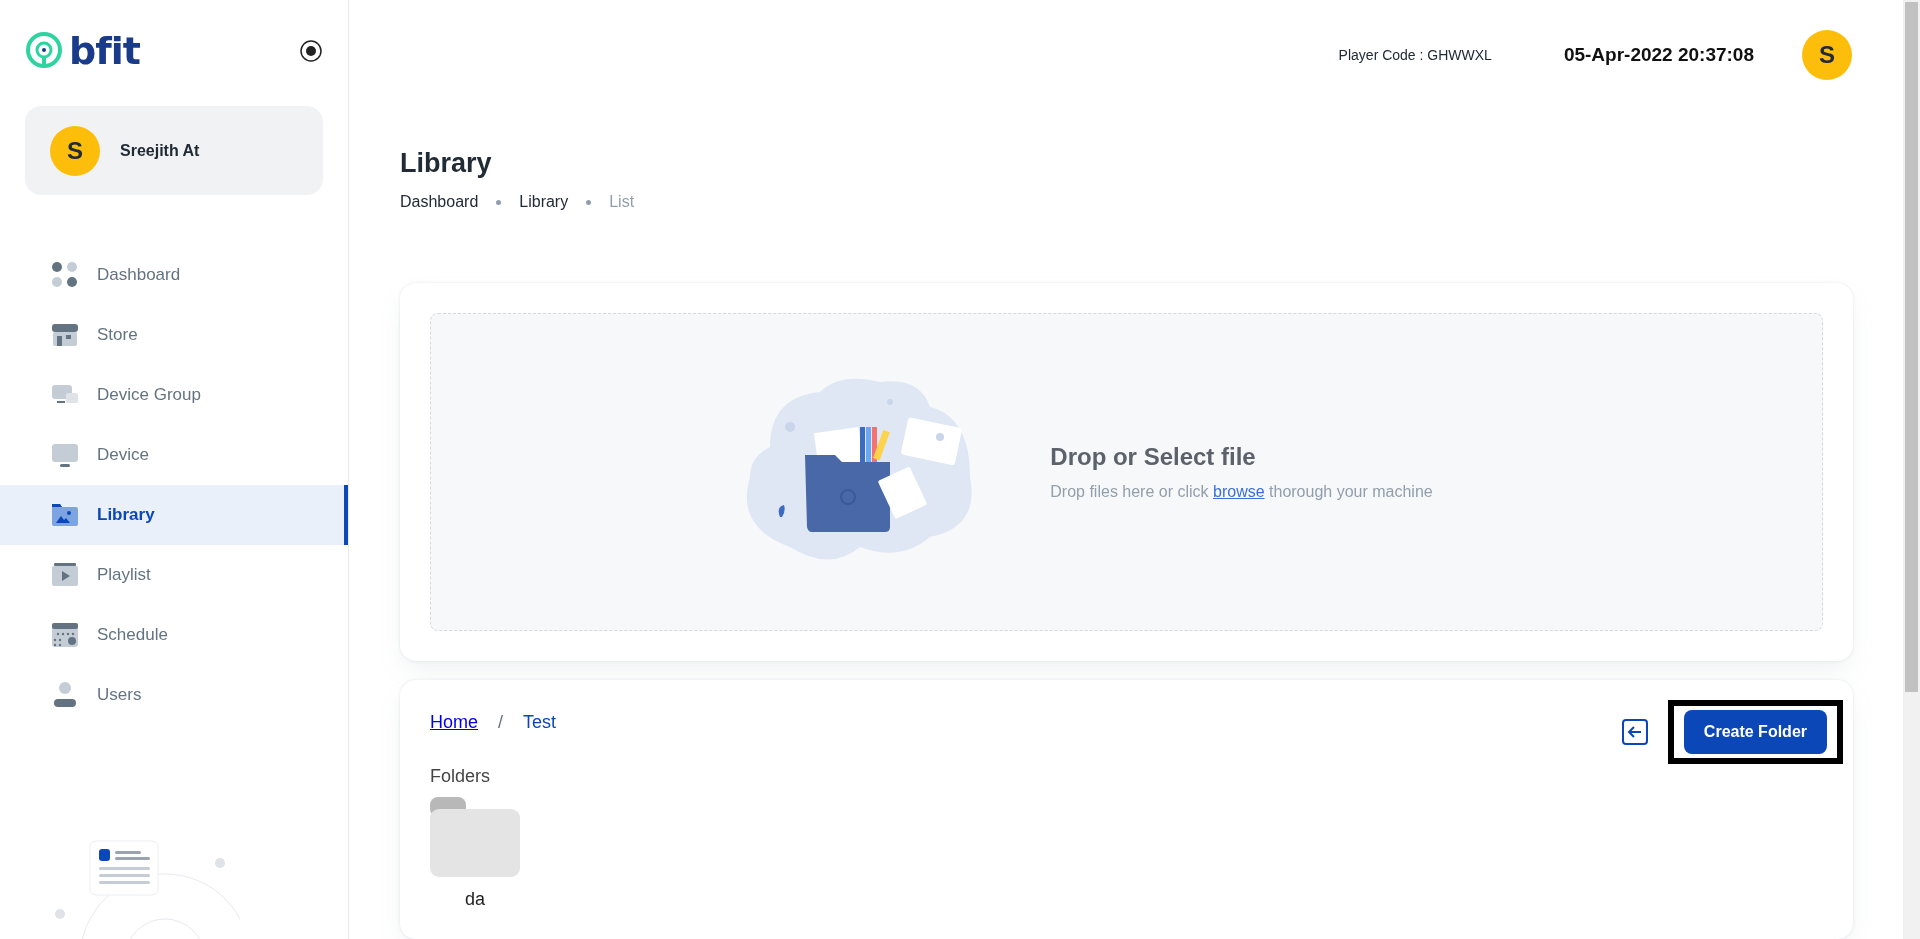 The image size is (1920, 939). I want to click on date-time: 05-Apr-2022 20:37:08, so click(1658, 55).